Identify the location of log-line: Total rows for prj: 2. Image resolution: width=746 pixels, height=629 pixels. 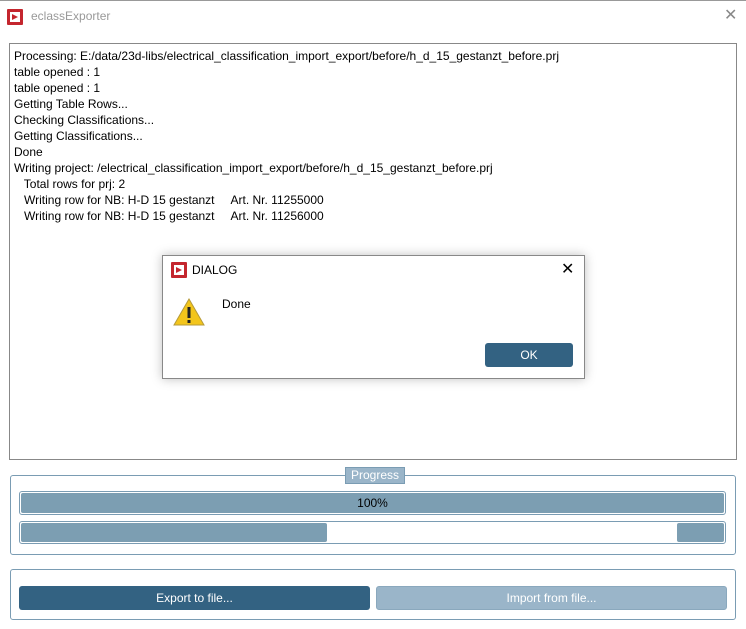
(70, 184).